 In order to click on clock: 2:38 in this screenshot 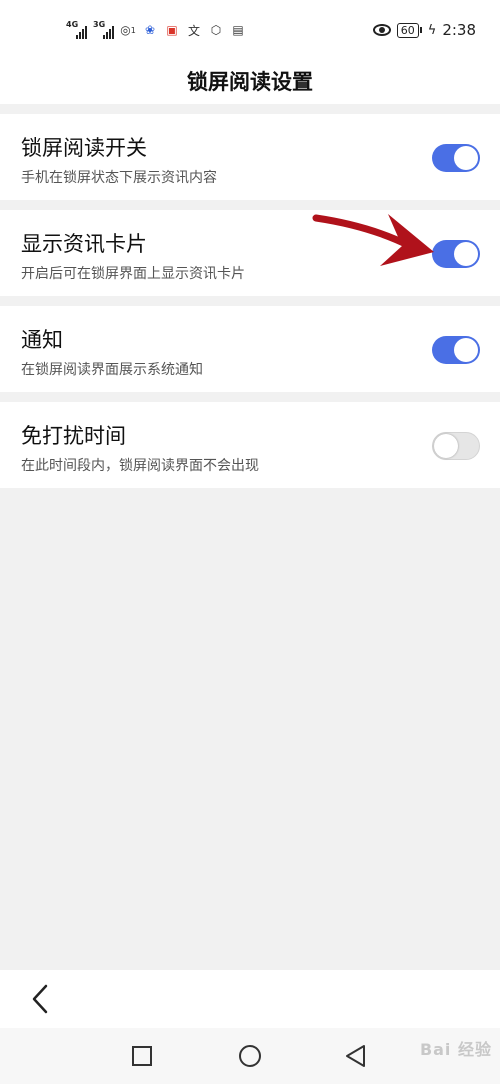, I will do `click(459, 30)`.